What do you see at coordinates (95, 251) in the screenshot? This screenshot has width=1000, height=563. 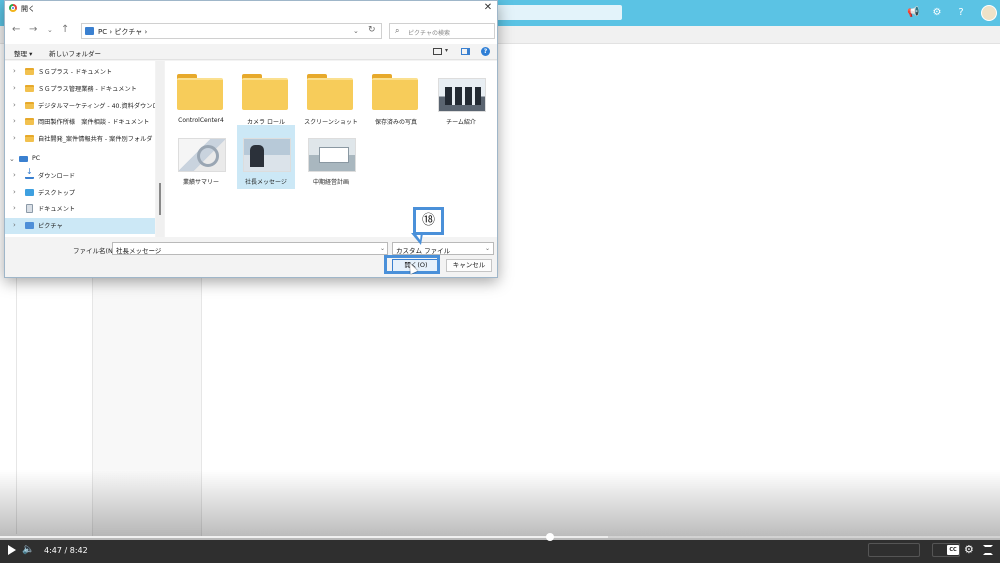 I see `filename-label: ファイル名(N):` at bounding box center [95, 251].